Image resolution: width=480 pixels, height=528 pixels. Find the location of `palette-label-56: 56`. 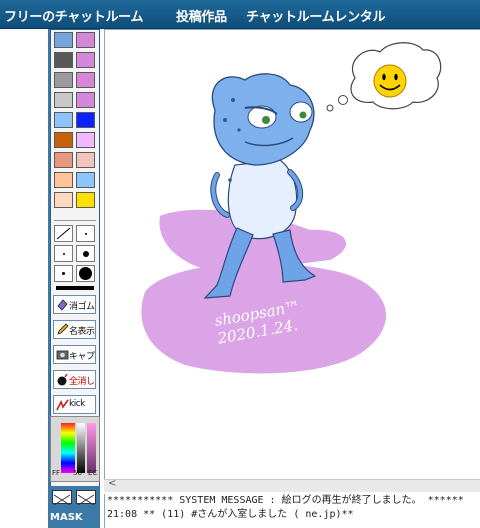

palette-label-56: 56 is located at coordinates (77, 473).